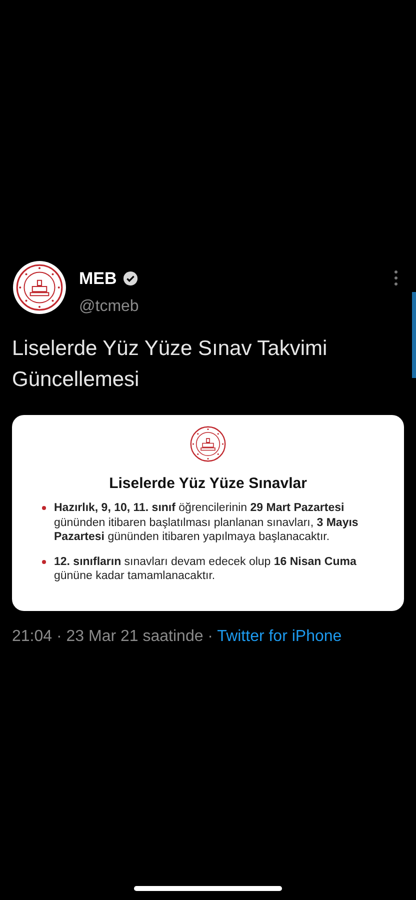 Image resolution: width=416 pixels, height=900 pixels. I want to click on bullet-text: Hazırlık, 9, 10, 11. sınıf öğrencilerinin 29 Mart Pazartesi gününden itibaren başlatılması planlanan sınavları, 3 Mayıs Pazartesi gününden itibaren yapılmaya başlanacaktır., so click(207, 522).